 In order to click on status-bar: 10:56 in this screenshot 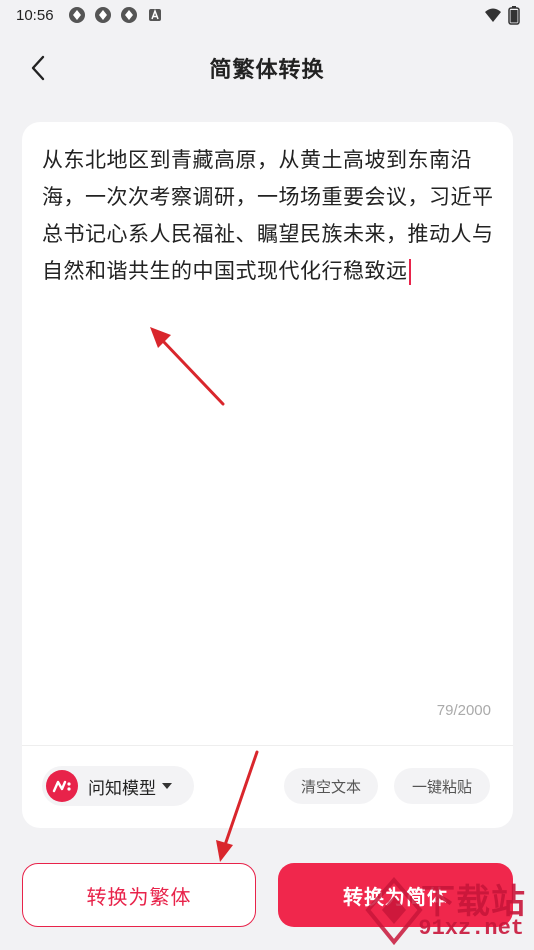, I will do `click(267, 15)`.